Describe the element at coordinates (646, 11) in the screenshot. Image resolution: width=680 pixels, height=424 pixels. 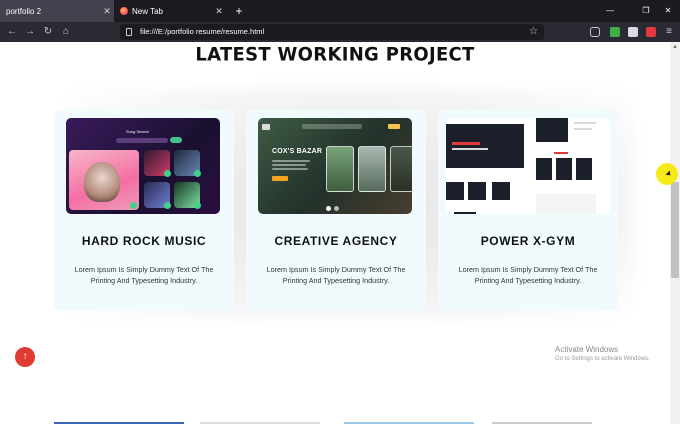
I see `maximize-button: ❐` at that location.